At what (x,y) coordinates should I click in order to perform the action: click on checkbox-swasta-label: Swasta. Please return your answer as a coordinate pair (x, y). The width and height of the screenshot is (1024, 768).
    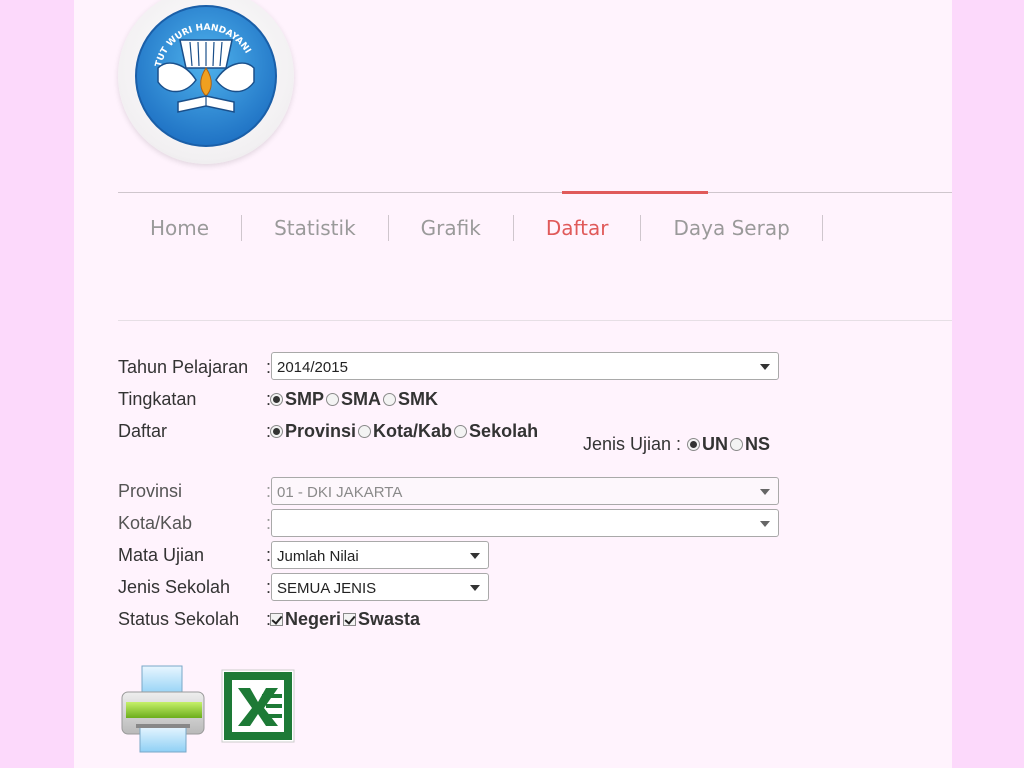
    Looking at the image, I should click on (389, 619).